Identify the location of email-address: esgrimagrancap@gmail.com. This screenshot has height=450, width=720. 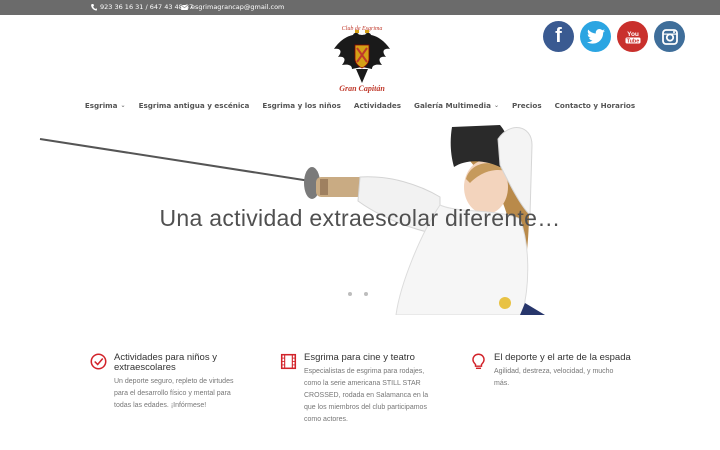
(238, 7).